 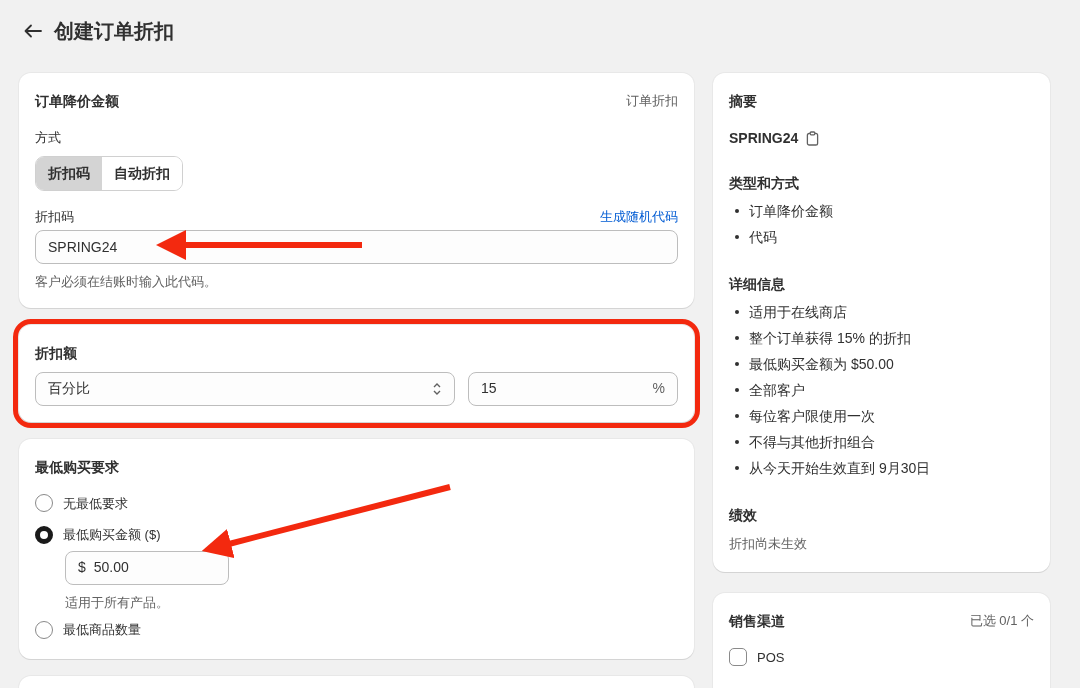 What do you see at coordinates (117, 602) in the screenshot?
I see `help-text: 适用于所有产品。` at bounding box center [117, 602].